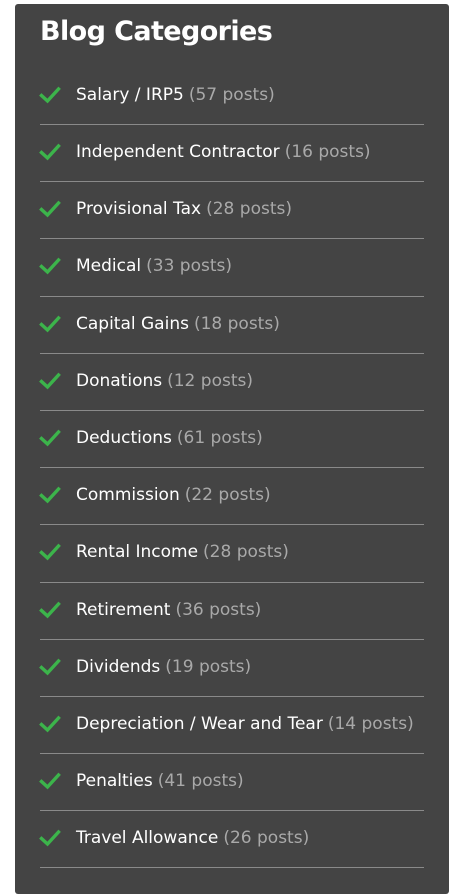 The height and width of the screenshot is (894, 464). I want to click on category-link: Travel Allowance, so click(147, 838).